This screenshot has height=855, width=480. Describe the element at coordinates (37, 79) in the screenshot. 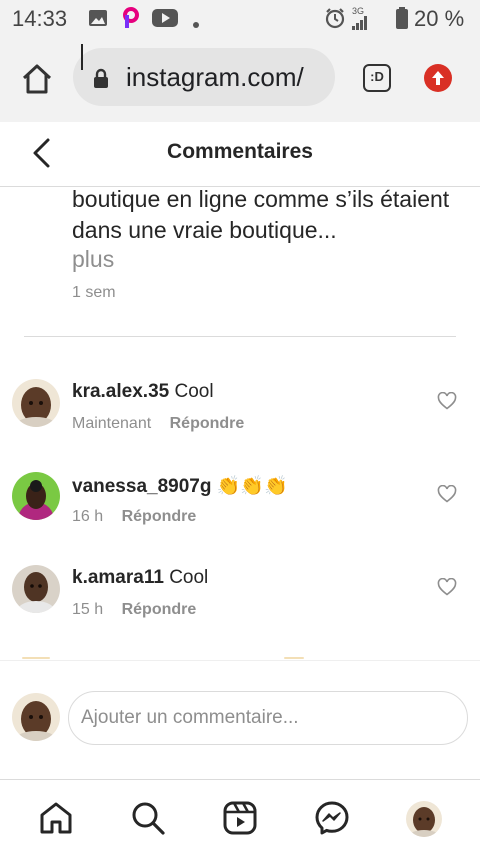

I see `browser-home-icon` at that location.